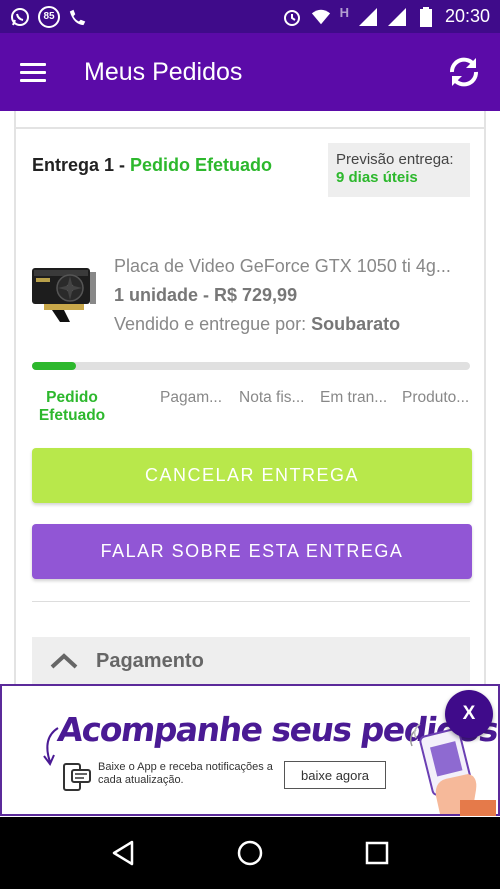 The width and height of the screenshot is (500, 889). What do you see at coordinates (250, 16) in the screenshot?
I see `status-bar: 85 H 20:30` at bounding box center [250, 16].